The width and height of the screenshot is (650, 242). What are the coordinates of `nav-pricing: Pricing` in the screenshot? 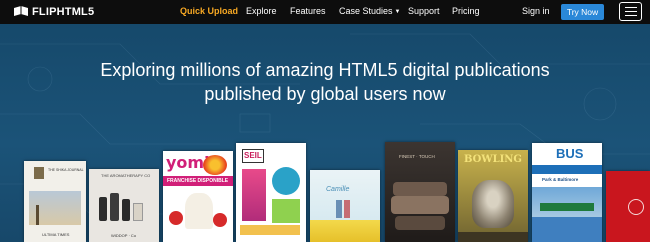 It's located at (466, 11).